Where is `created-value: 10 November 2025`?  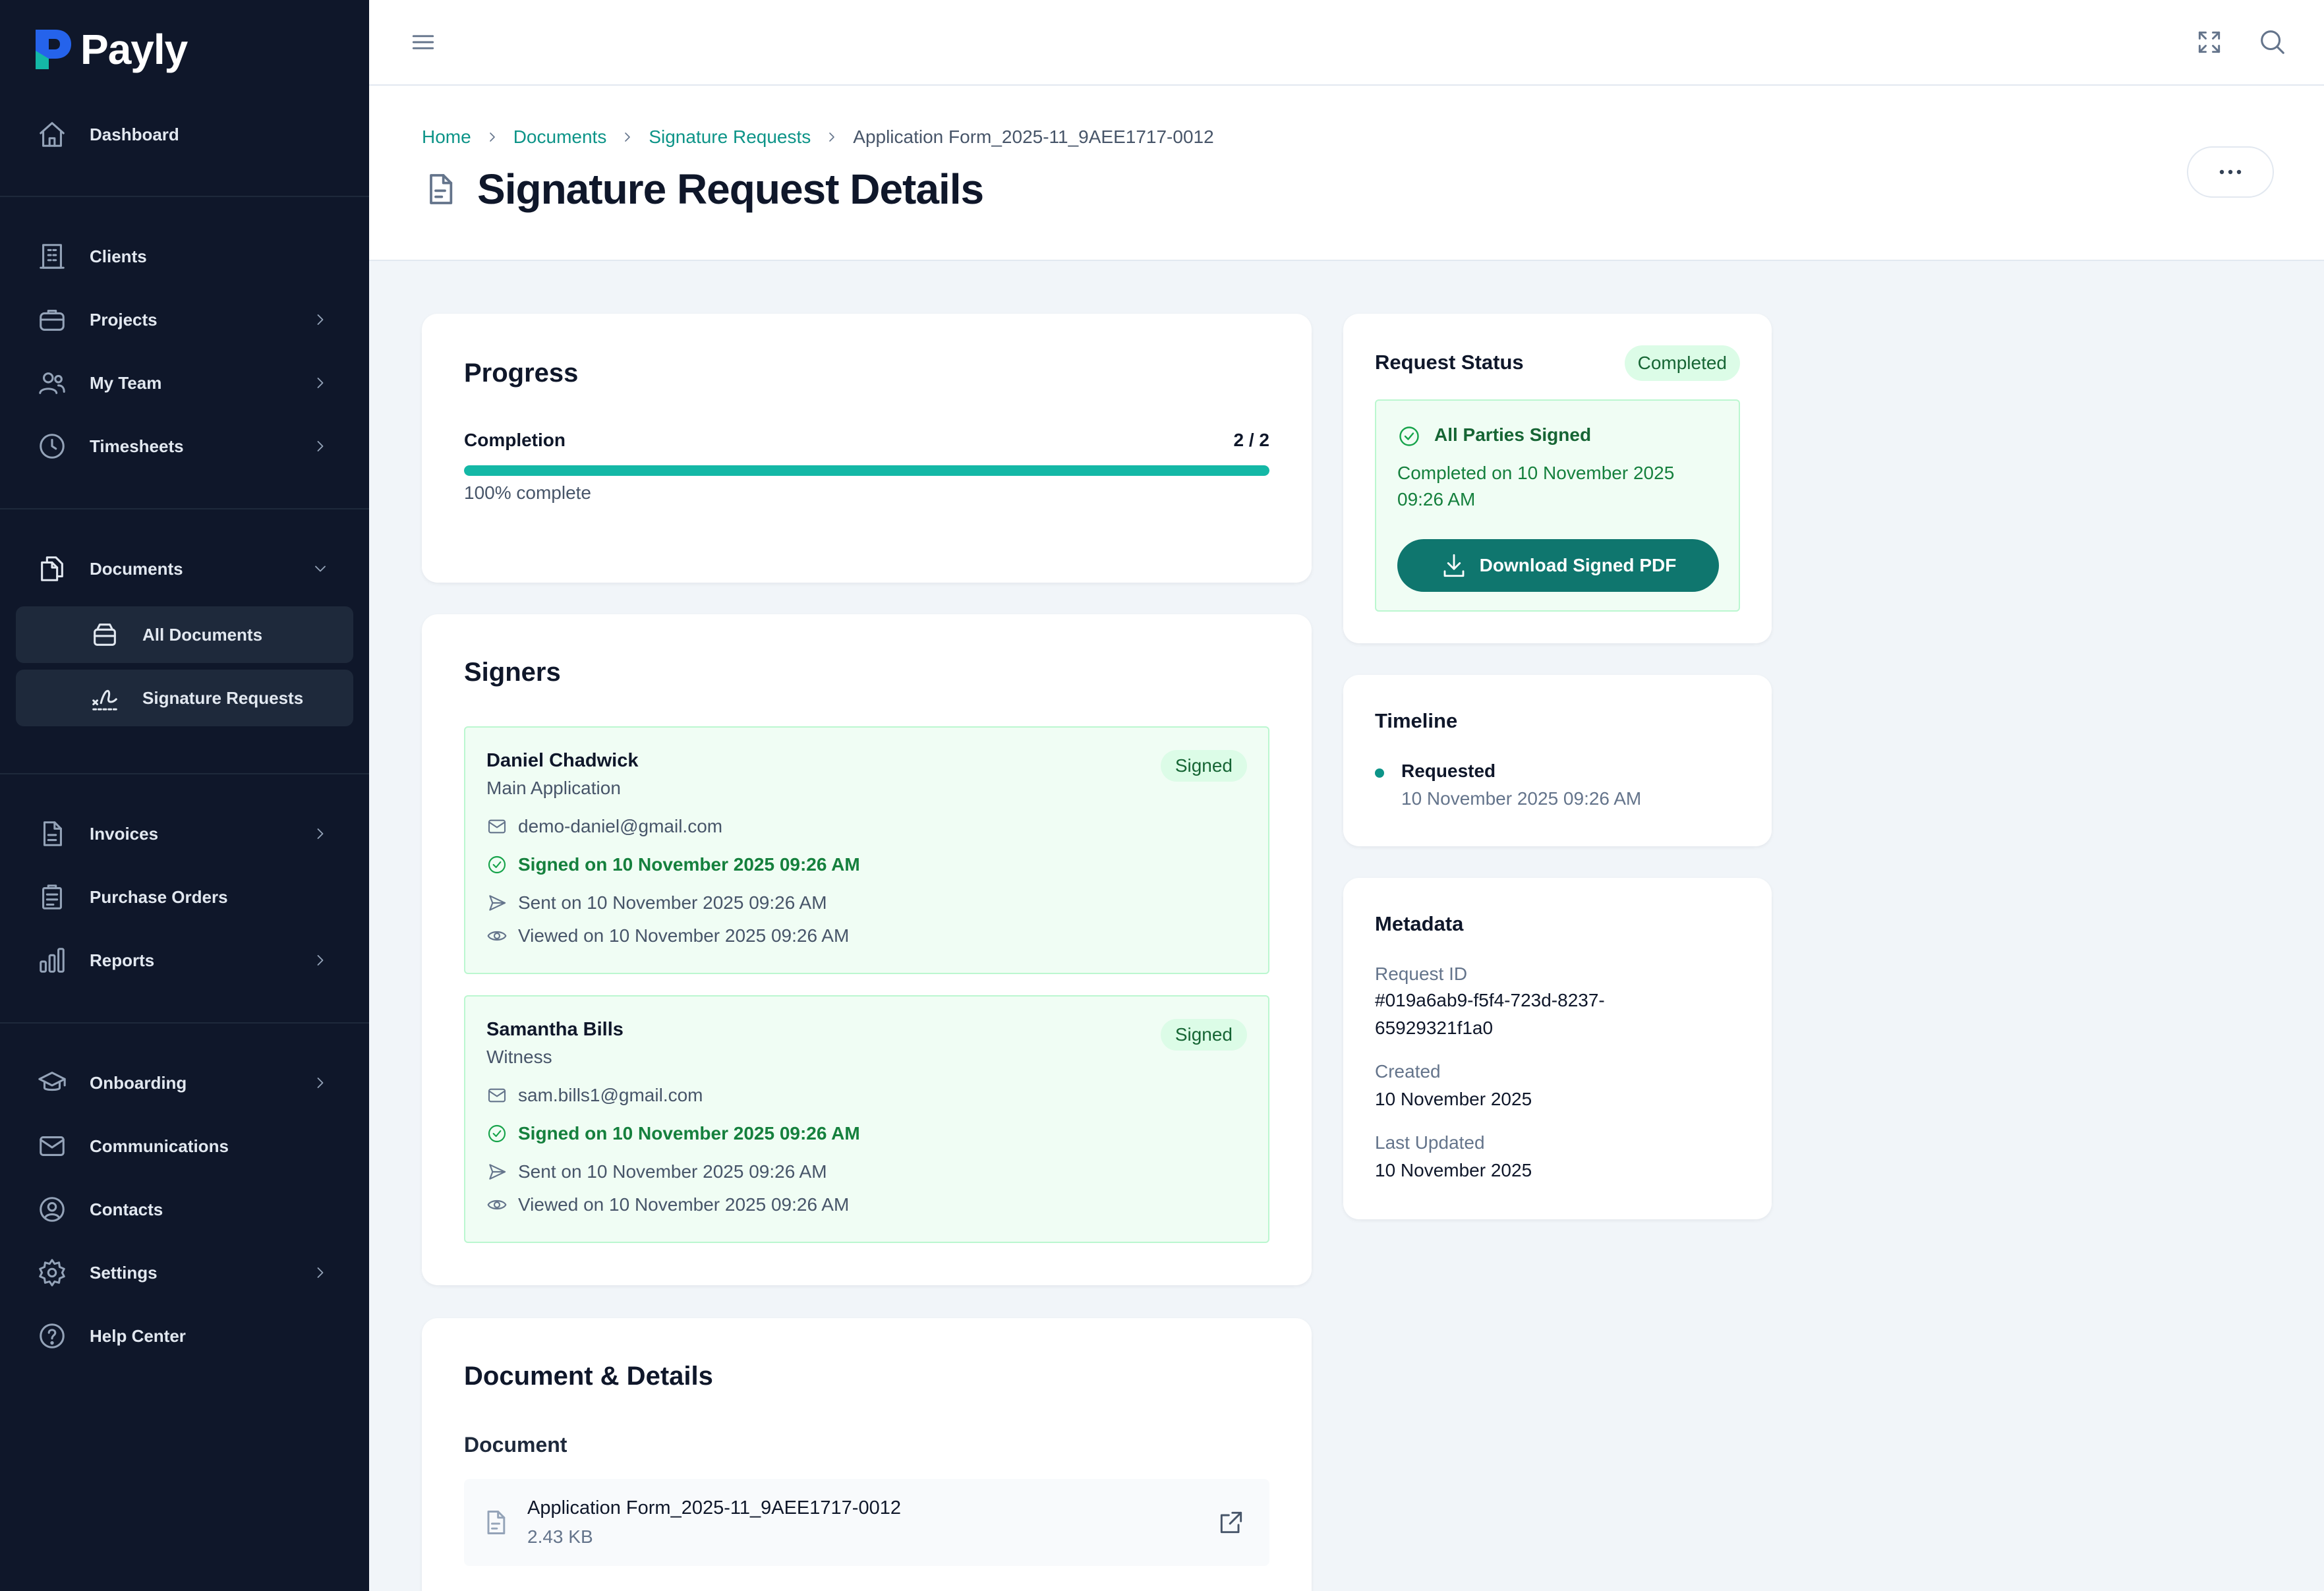 created-value: 10 November 2025 is located at coordinates (1453, 1099).